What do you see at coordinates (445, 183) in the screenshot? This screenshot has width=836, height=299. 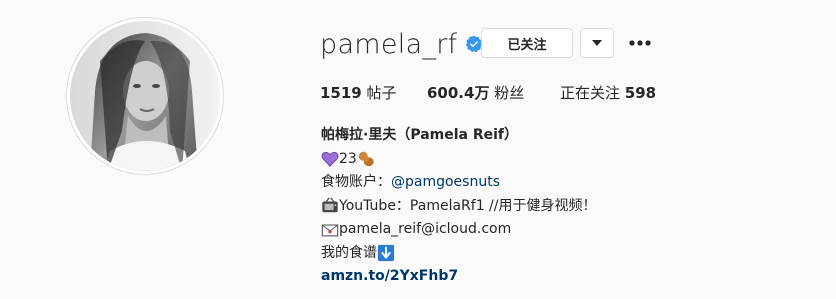 I see `food-mention-link: @pamgoesnuts` at bounding box center [445, 183].